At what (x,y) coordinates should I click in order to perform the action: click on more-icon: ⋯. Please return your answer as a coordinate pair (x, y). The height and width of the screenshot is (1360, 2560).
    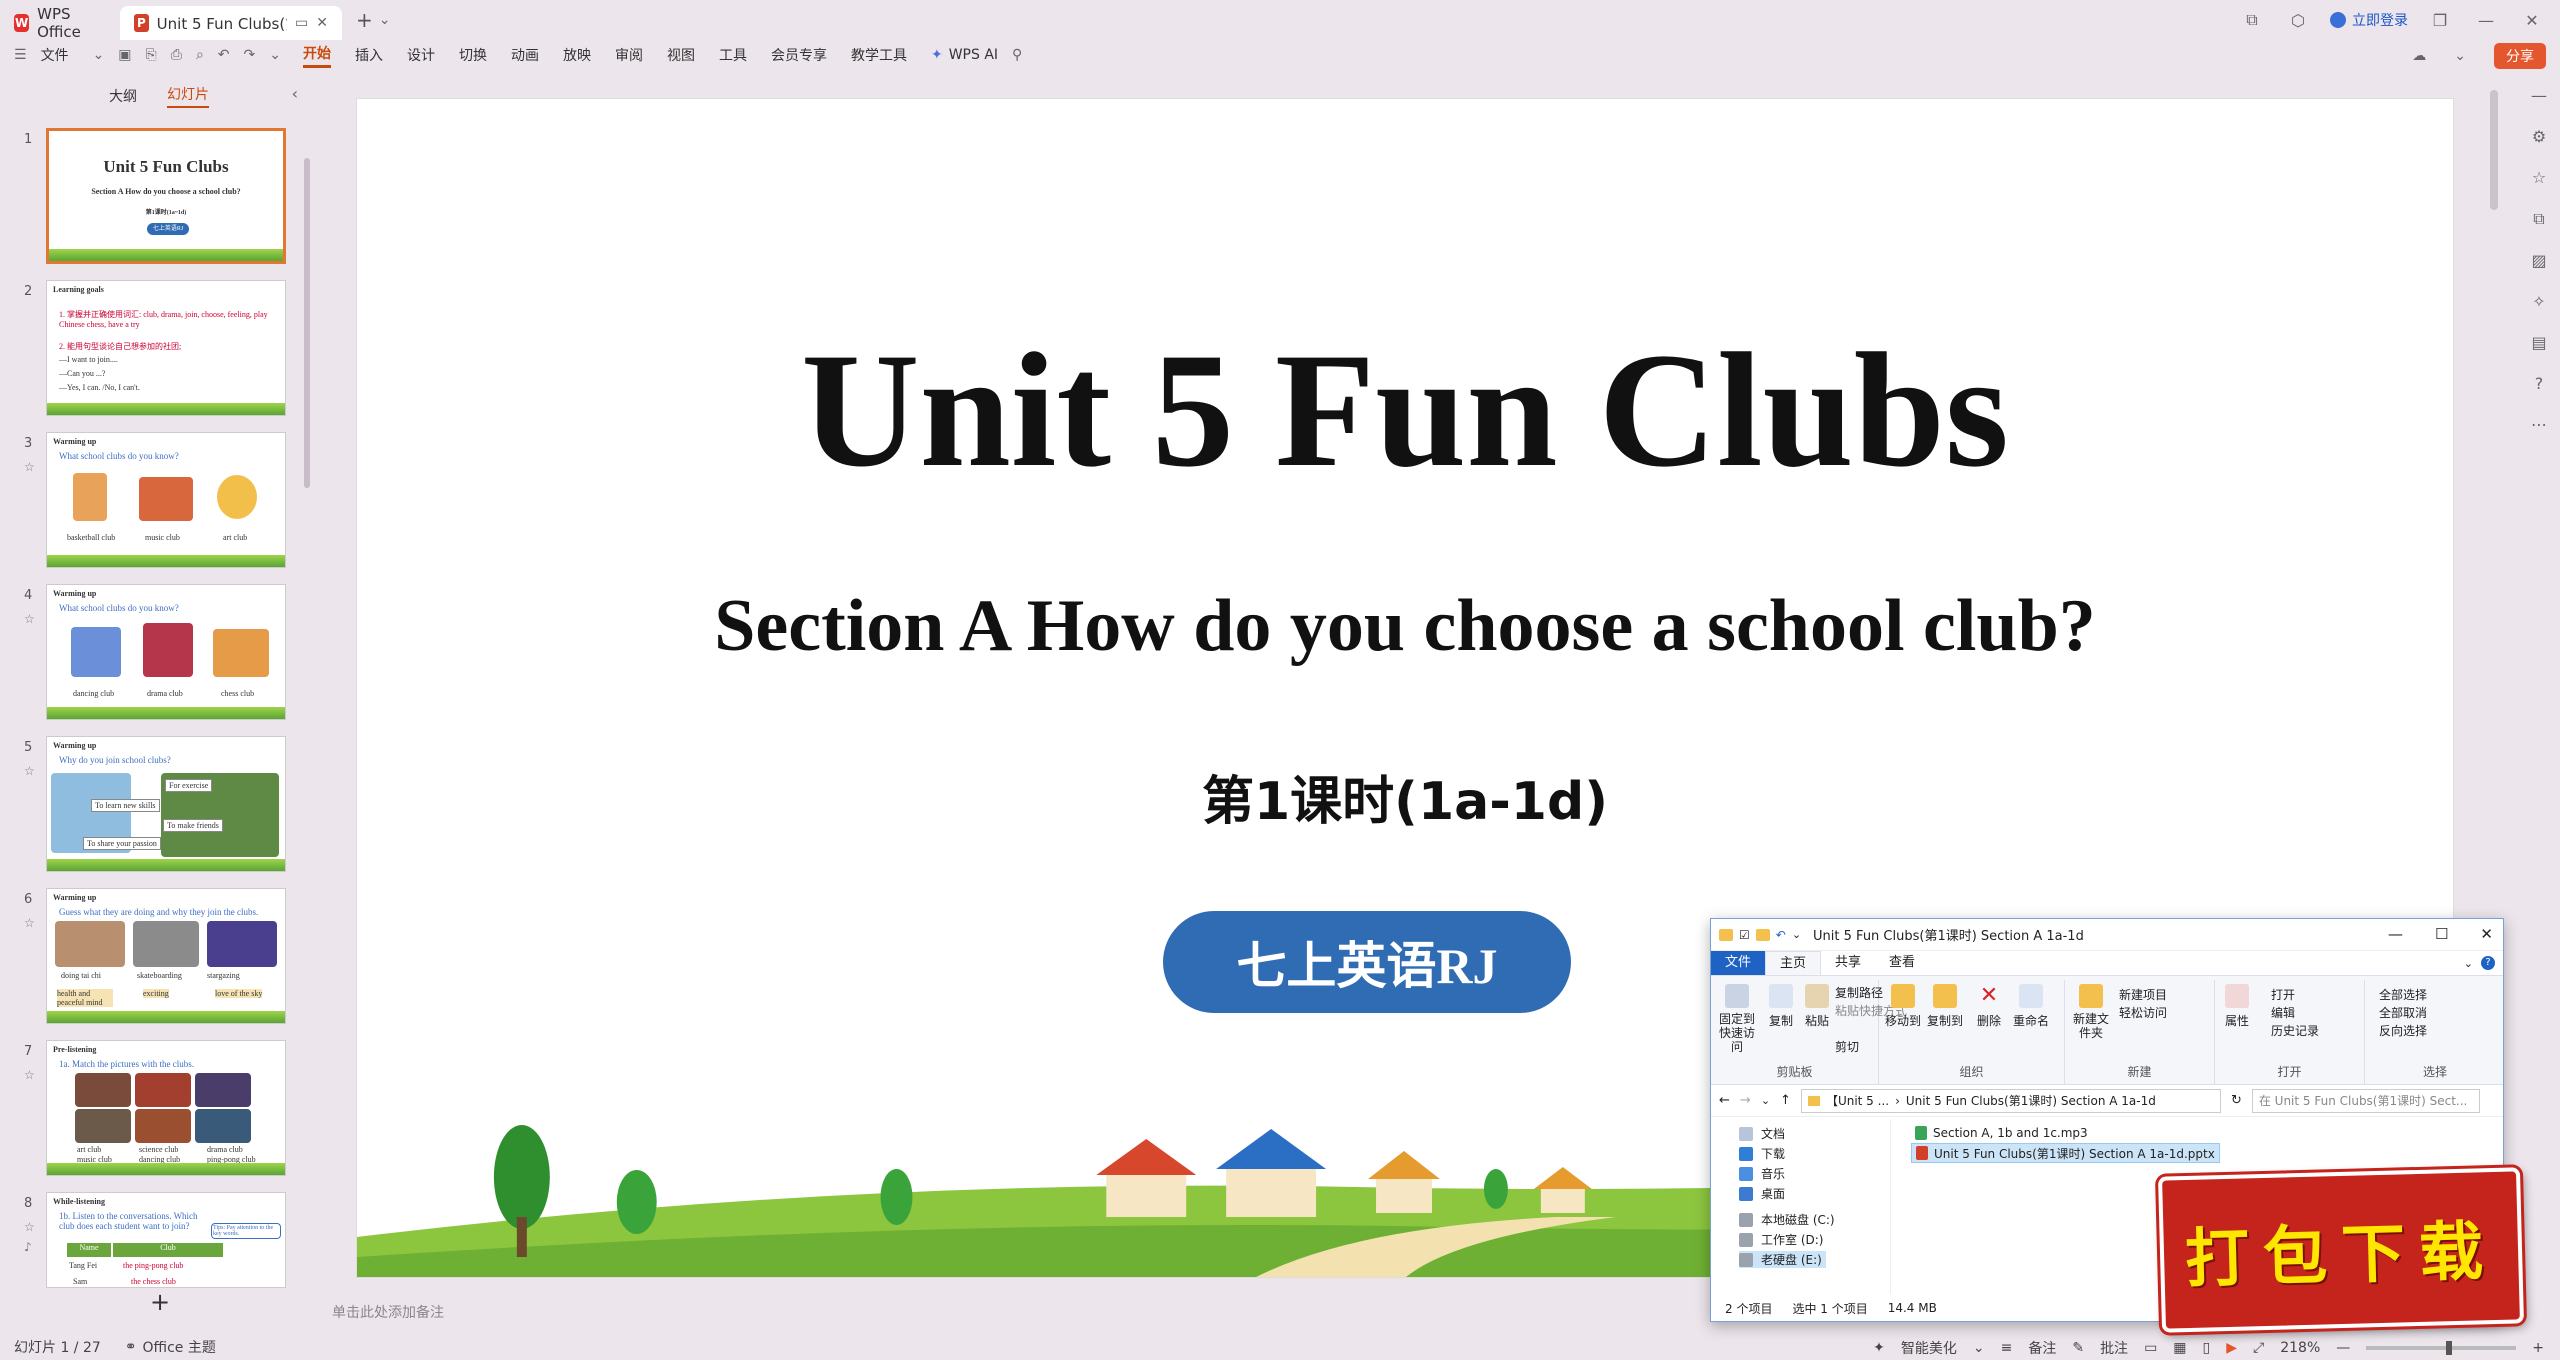
    Looking at the image, I should click on (2539, 424).